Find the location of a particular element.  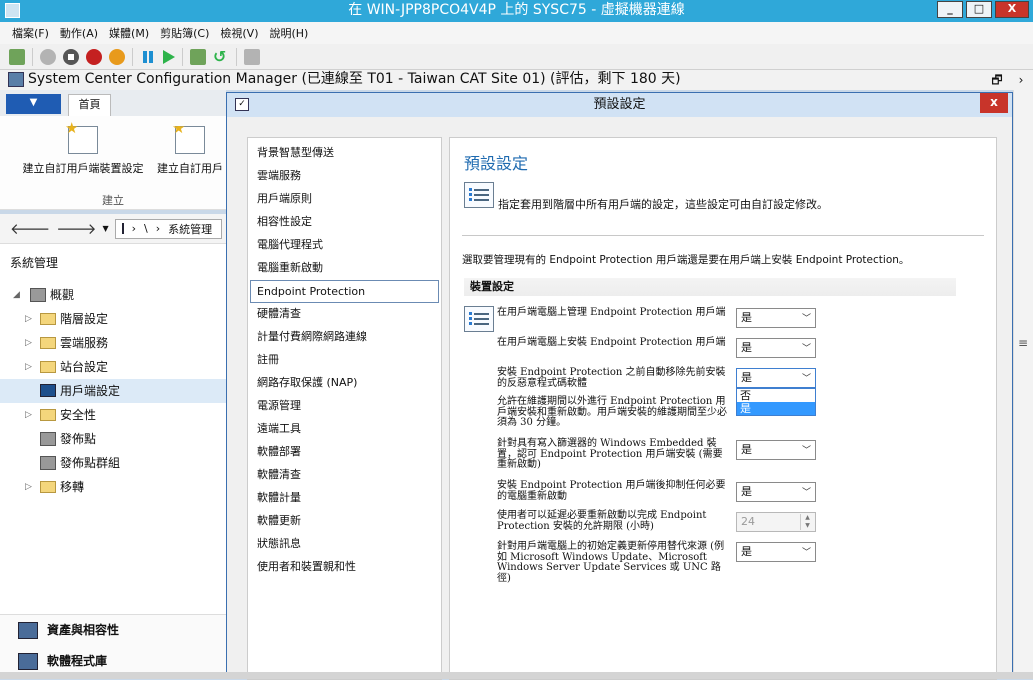

manage-ep-select: 是 ﹀ is located at coordinates (776, 318).